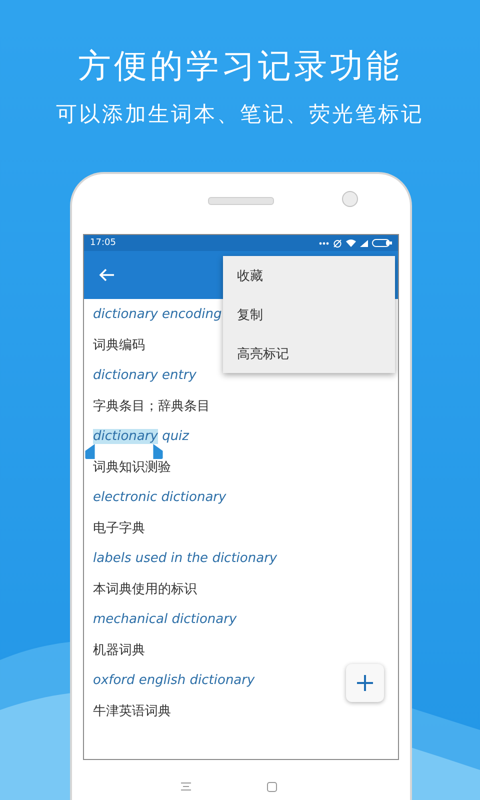 This screenshot has width=480, height=800. What do you see at coordinates (241, 201) in the screenshot?
I see `speaker-icon` at bounding box center [241, 201].